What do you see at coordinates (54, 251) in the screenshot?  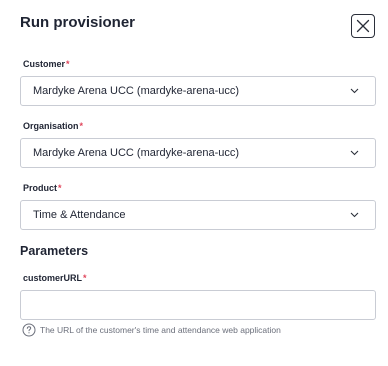 I see `parameters-heading: Parameters` at bounding box center [54, 251].